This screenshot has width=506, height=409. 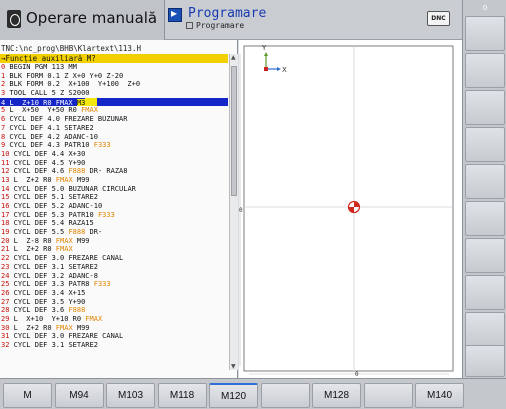 I want to click on coordinate-system-icon: Y X, so click(x=274, y=59).